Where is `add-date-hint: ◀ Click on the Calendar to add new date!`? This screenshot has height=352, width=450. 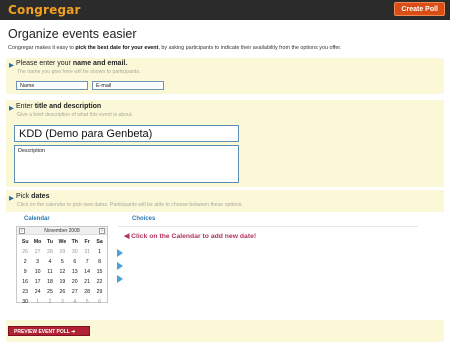
add-date-hint: ◀ Click on the Calendar to add new date! is located at coordinates (190, 236).